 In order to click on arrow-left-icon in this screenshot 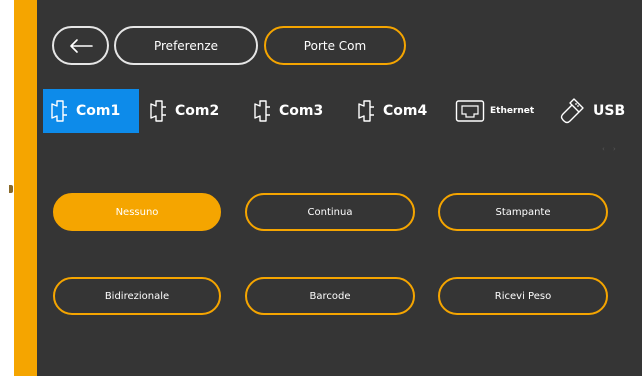, I will do `click(81, 45)`.